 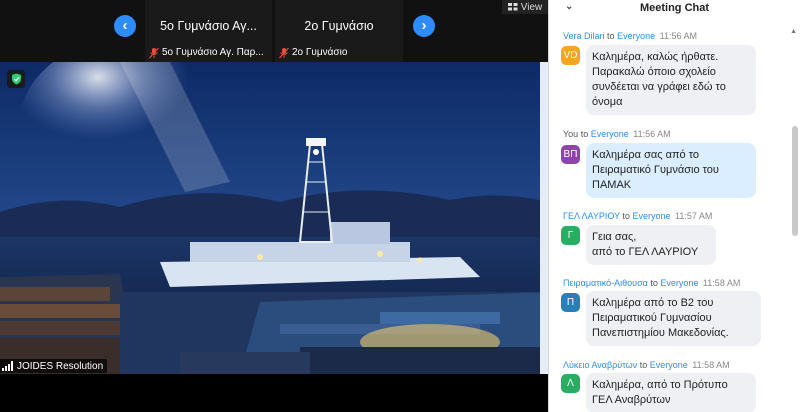 I want to click on message-header: Πειραματικό-Αιθουσα to Everyone 11:58 AM, so click(x=651, y=283).